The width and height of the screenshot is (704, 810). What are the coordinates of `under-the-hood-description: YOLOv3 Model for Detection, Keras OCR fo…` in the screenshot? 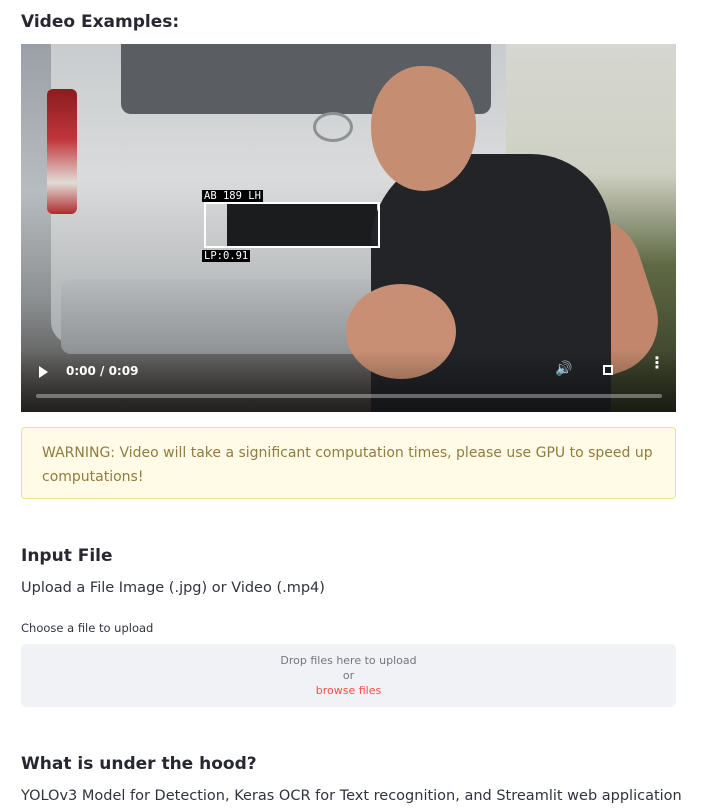 It's located at (351, 796).